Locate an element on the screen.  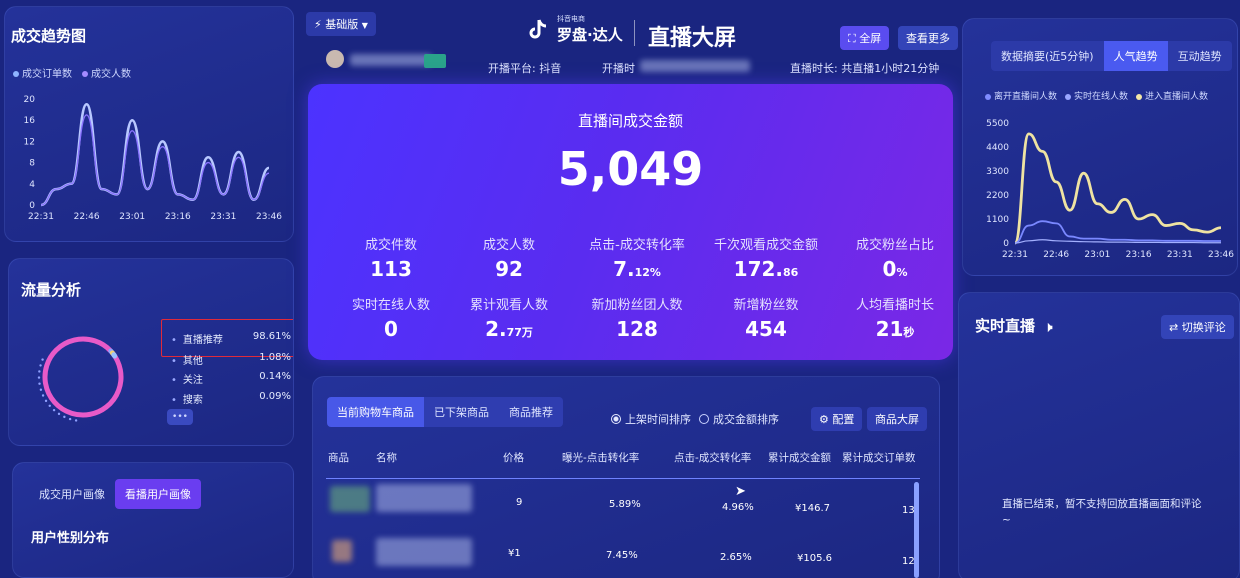
metric-item: 新加粉丝团人数 128 is located at coordinates (637, 317).